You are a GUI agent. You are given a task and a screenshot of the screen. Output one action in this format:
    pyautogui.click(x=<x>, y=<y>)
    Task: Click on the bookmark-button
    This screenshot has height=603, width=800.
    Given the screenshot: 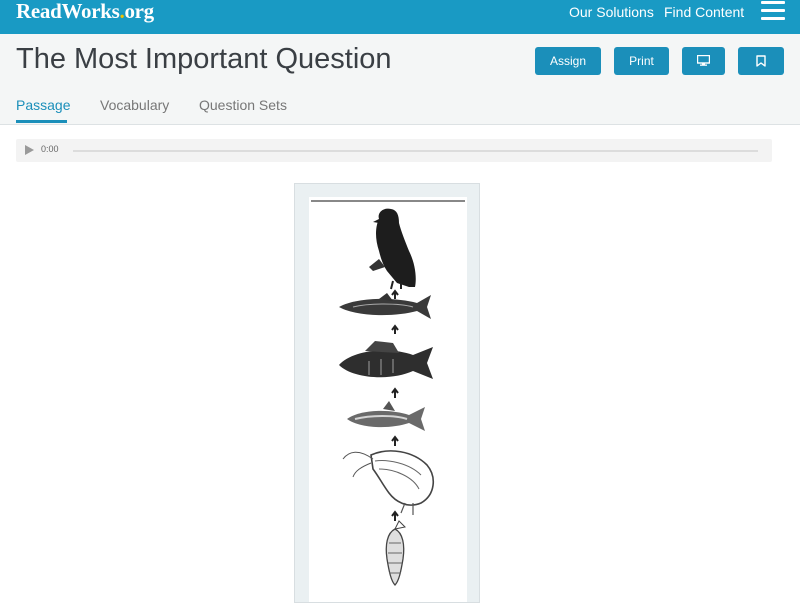 What is the action you would take?
    pyautogui.click(x=761, y=61)
    